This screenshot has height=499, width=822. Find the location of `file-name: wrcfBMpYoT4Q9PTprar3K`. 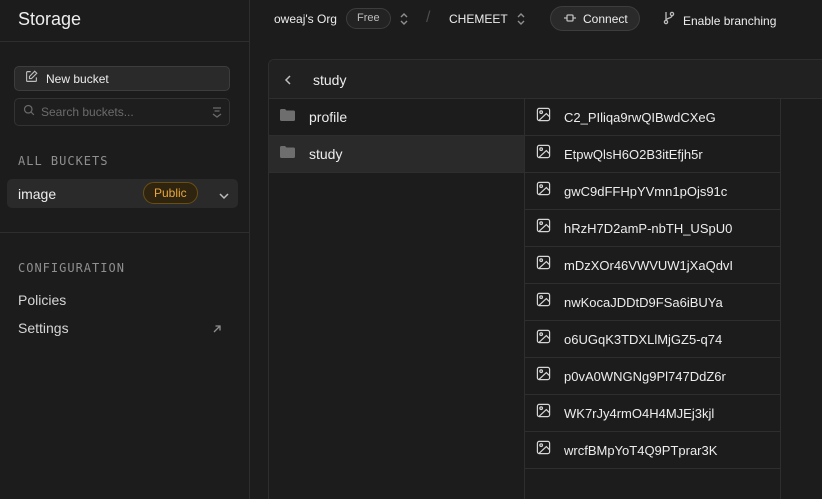

file-name: wrcfBMpYoT4Q9PTprar3K is located at coordinates (641, 450).